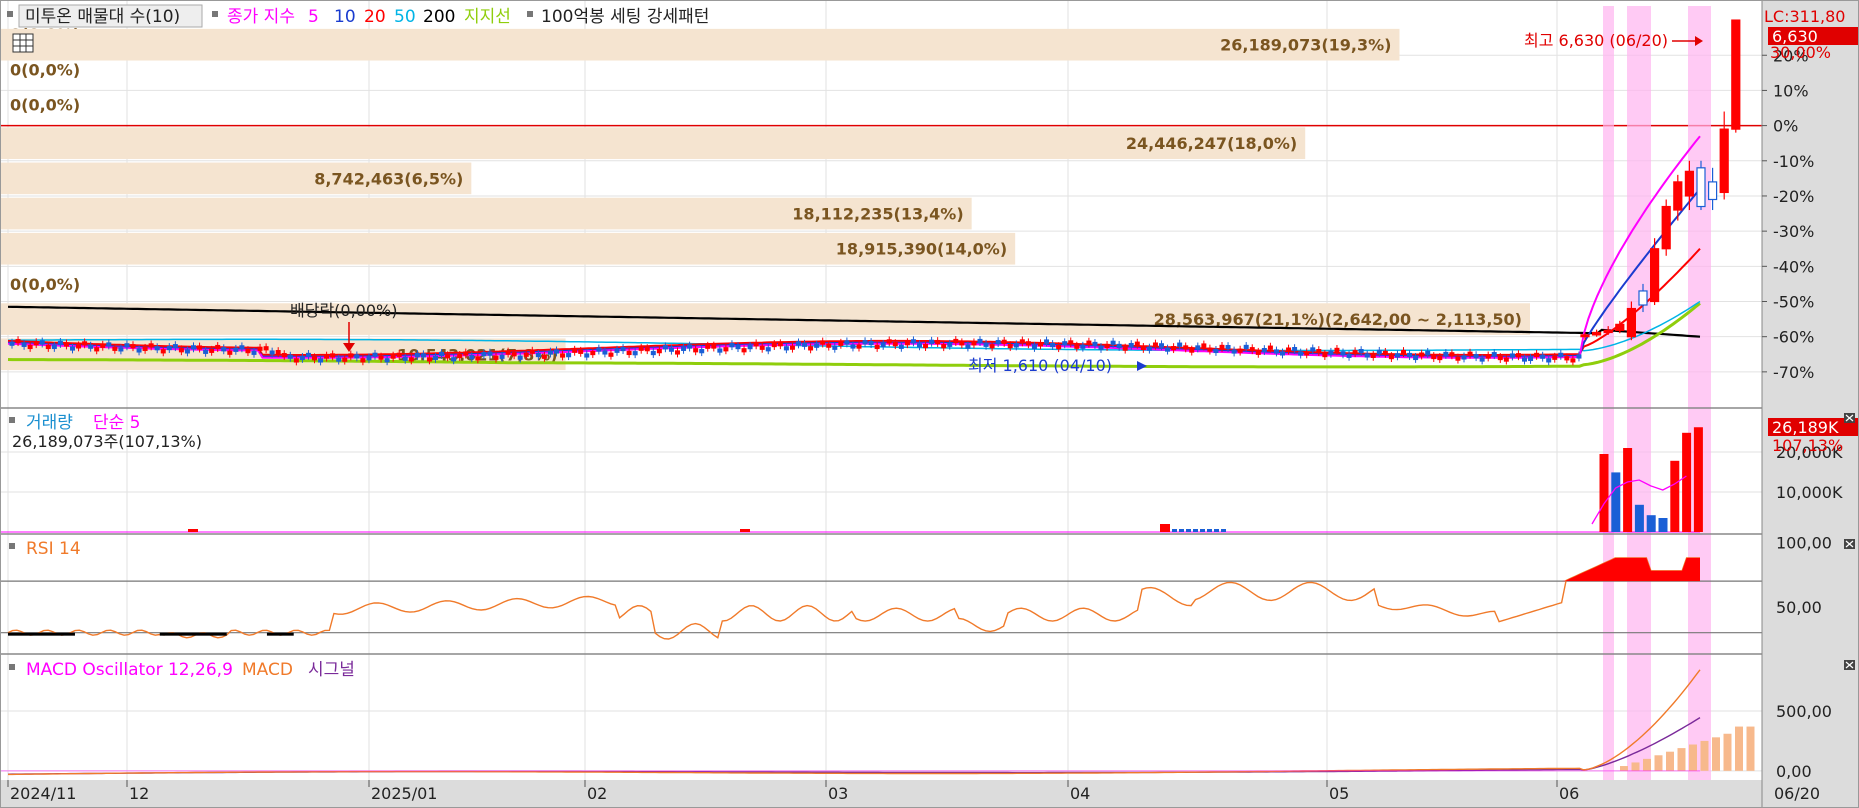 The width and height of the screenshot is (1859, 808). I want to click on y-tick-label: -10%, so click(1793, 161).